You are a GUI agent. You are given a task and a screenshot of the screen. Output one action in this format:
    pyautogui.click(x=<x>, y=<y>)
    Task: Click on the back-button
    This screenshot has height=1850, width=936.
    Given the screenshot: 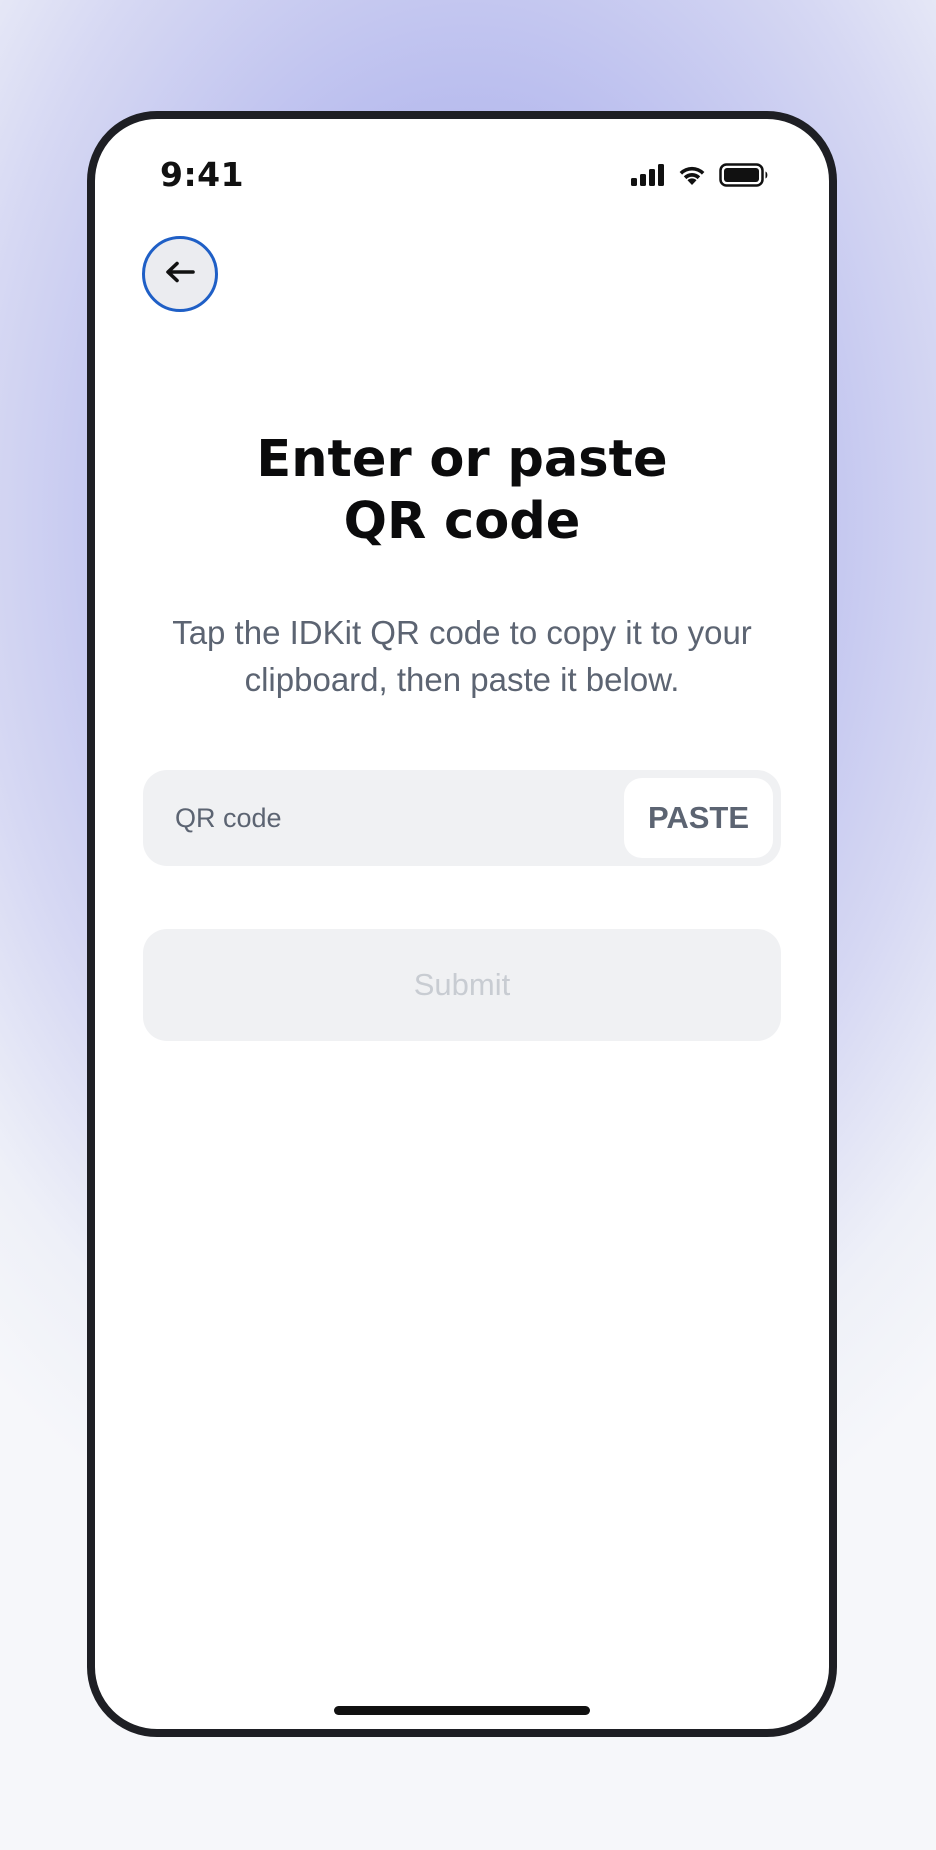 What is the action you would take?
    pyautogui.click(x=180, y=274)
    